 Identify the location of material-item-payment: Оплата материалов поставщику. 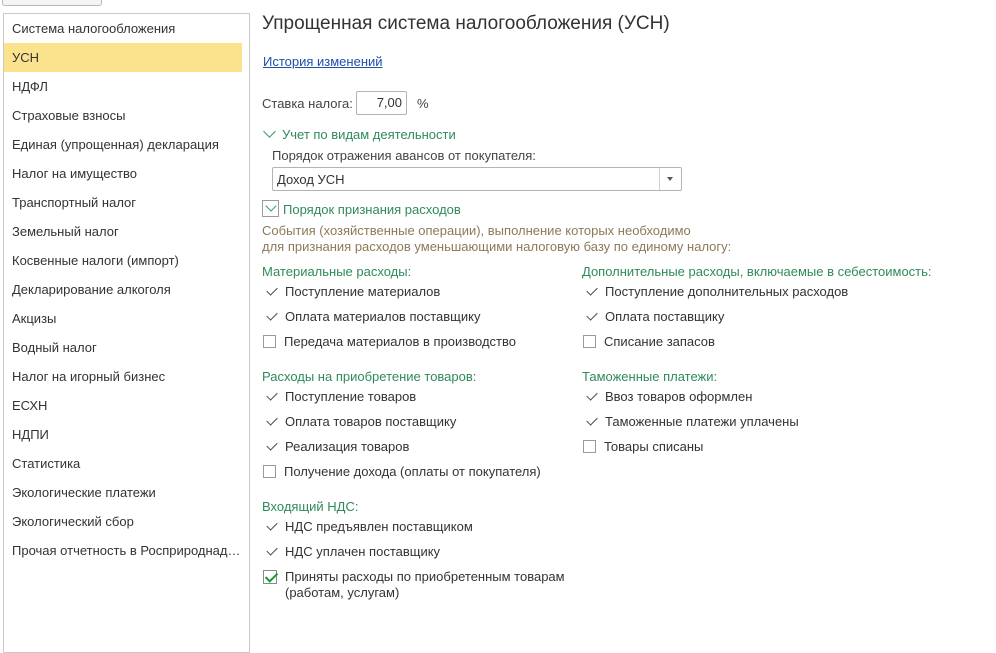
(371, 317).